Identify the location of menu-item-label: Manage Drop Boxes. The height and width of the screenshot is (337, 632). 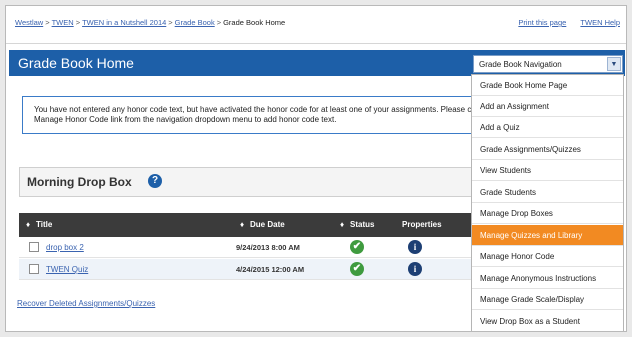
(516, 213).